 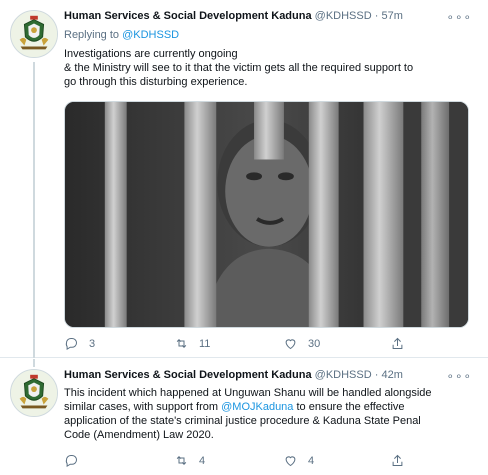 I want to click on retweet-count: 11, so click(x=205, y=343).